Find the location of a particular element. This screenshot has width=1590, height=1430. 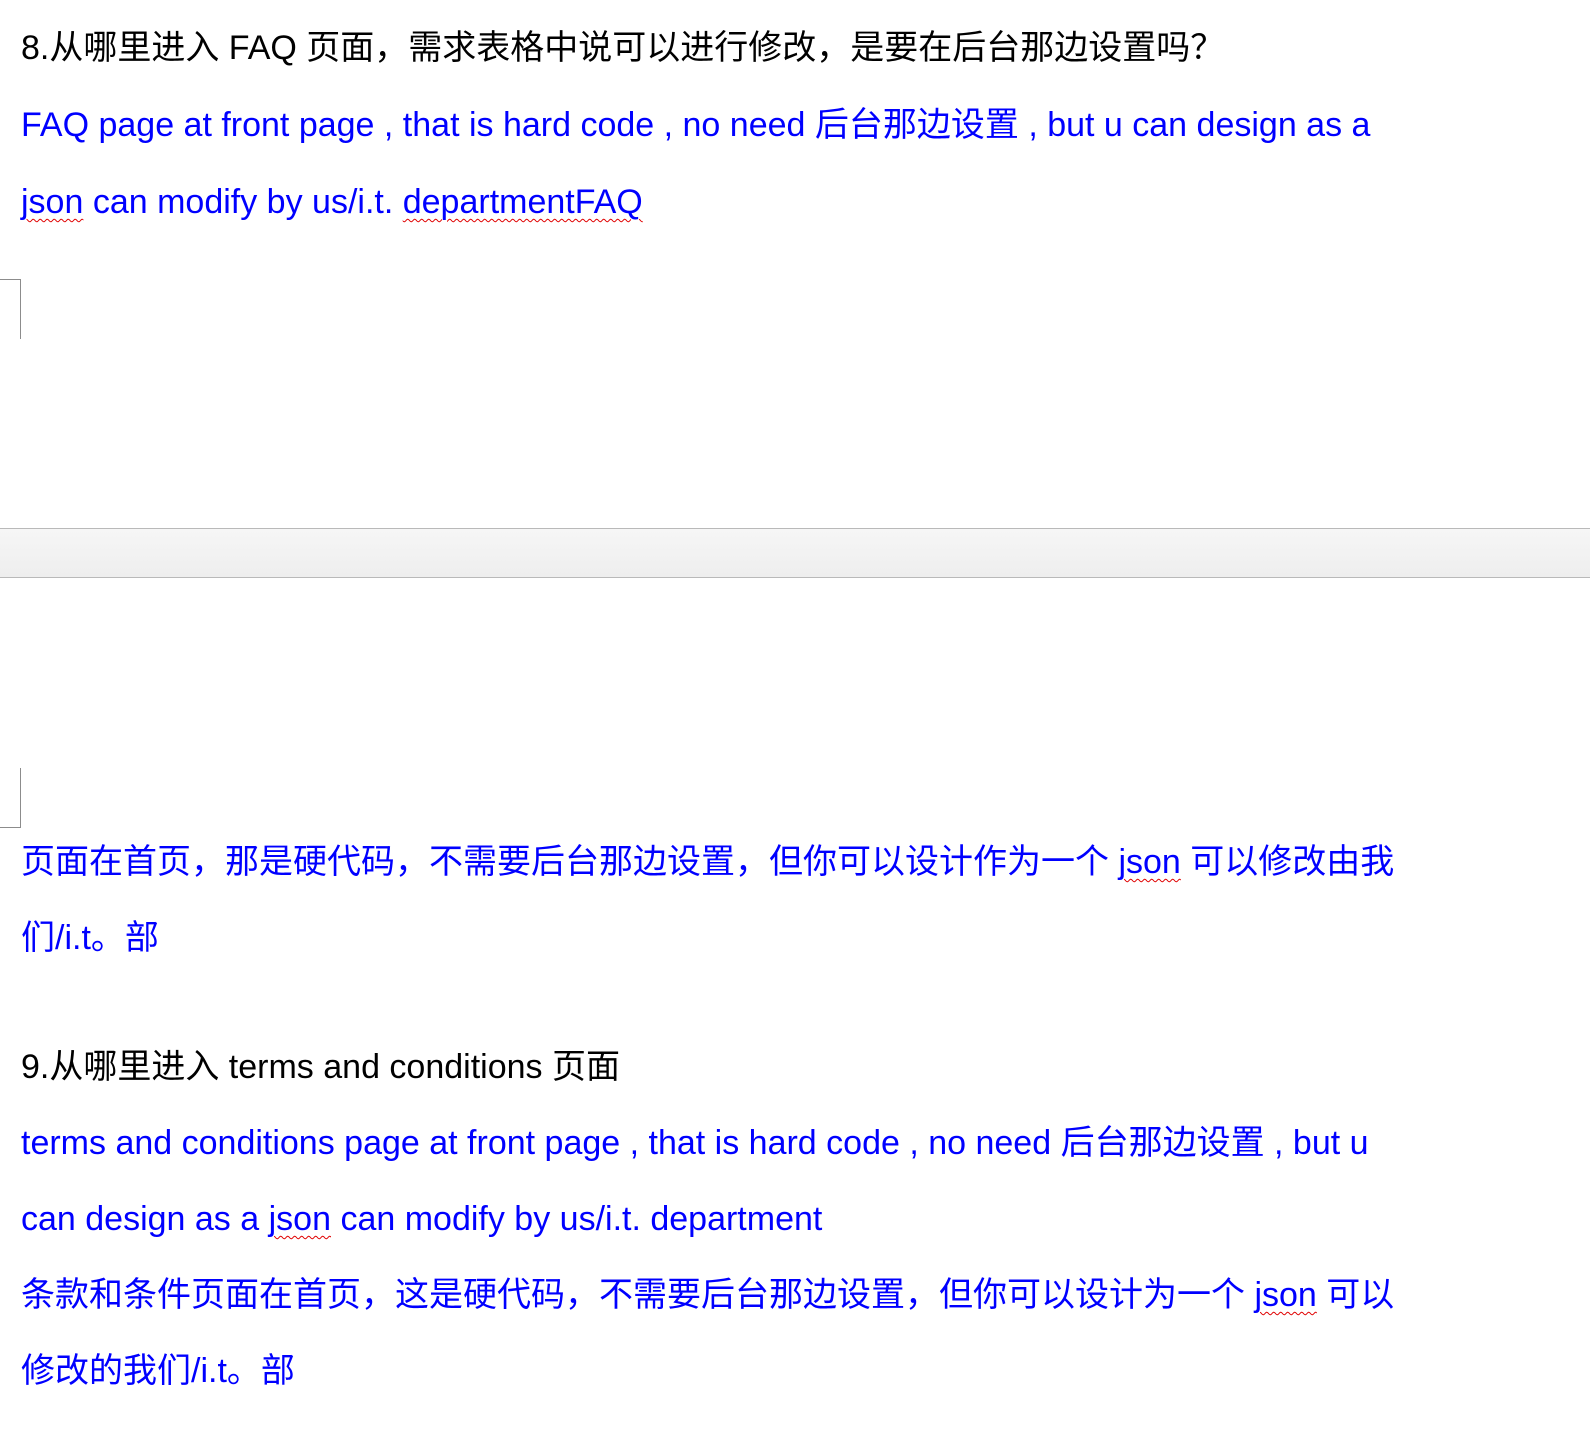

q8-answer-en-line2: json can modify by us/i.t. departmentFAQ is located at coordinates (332, 202).